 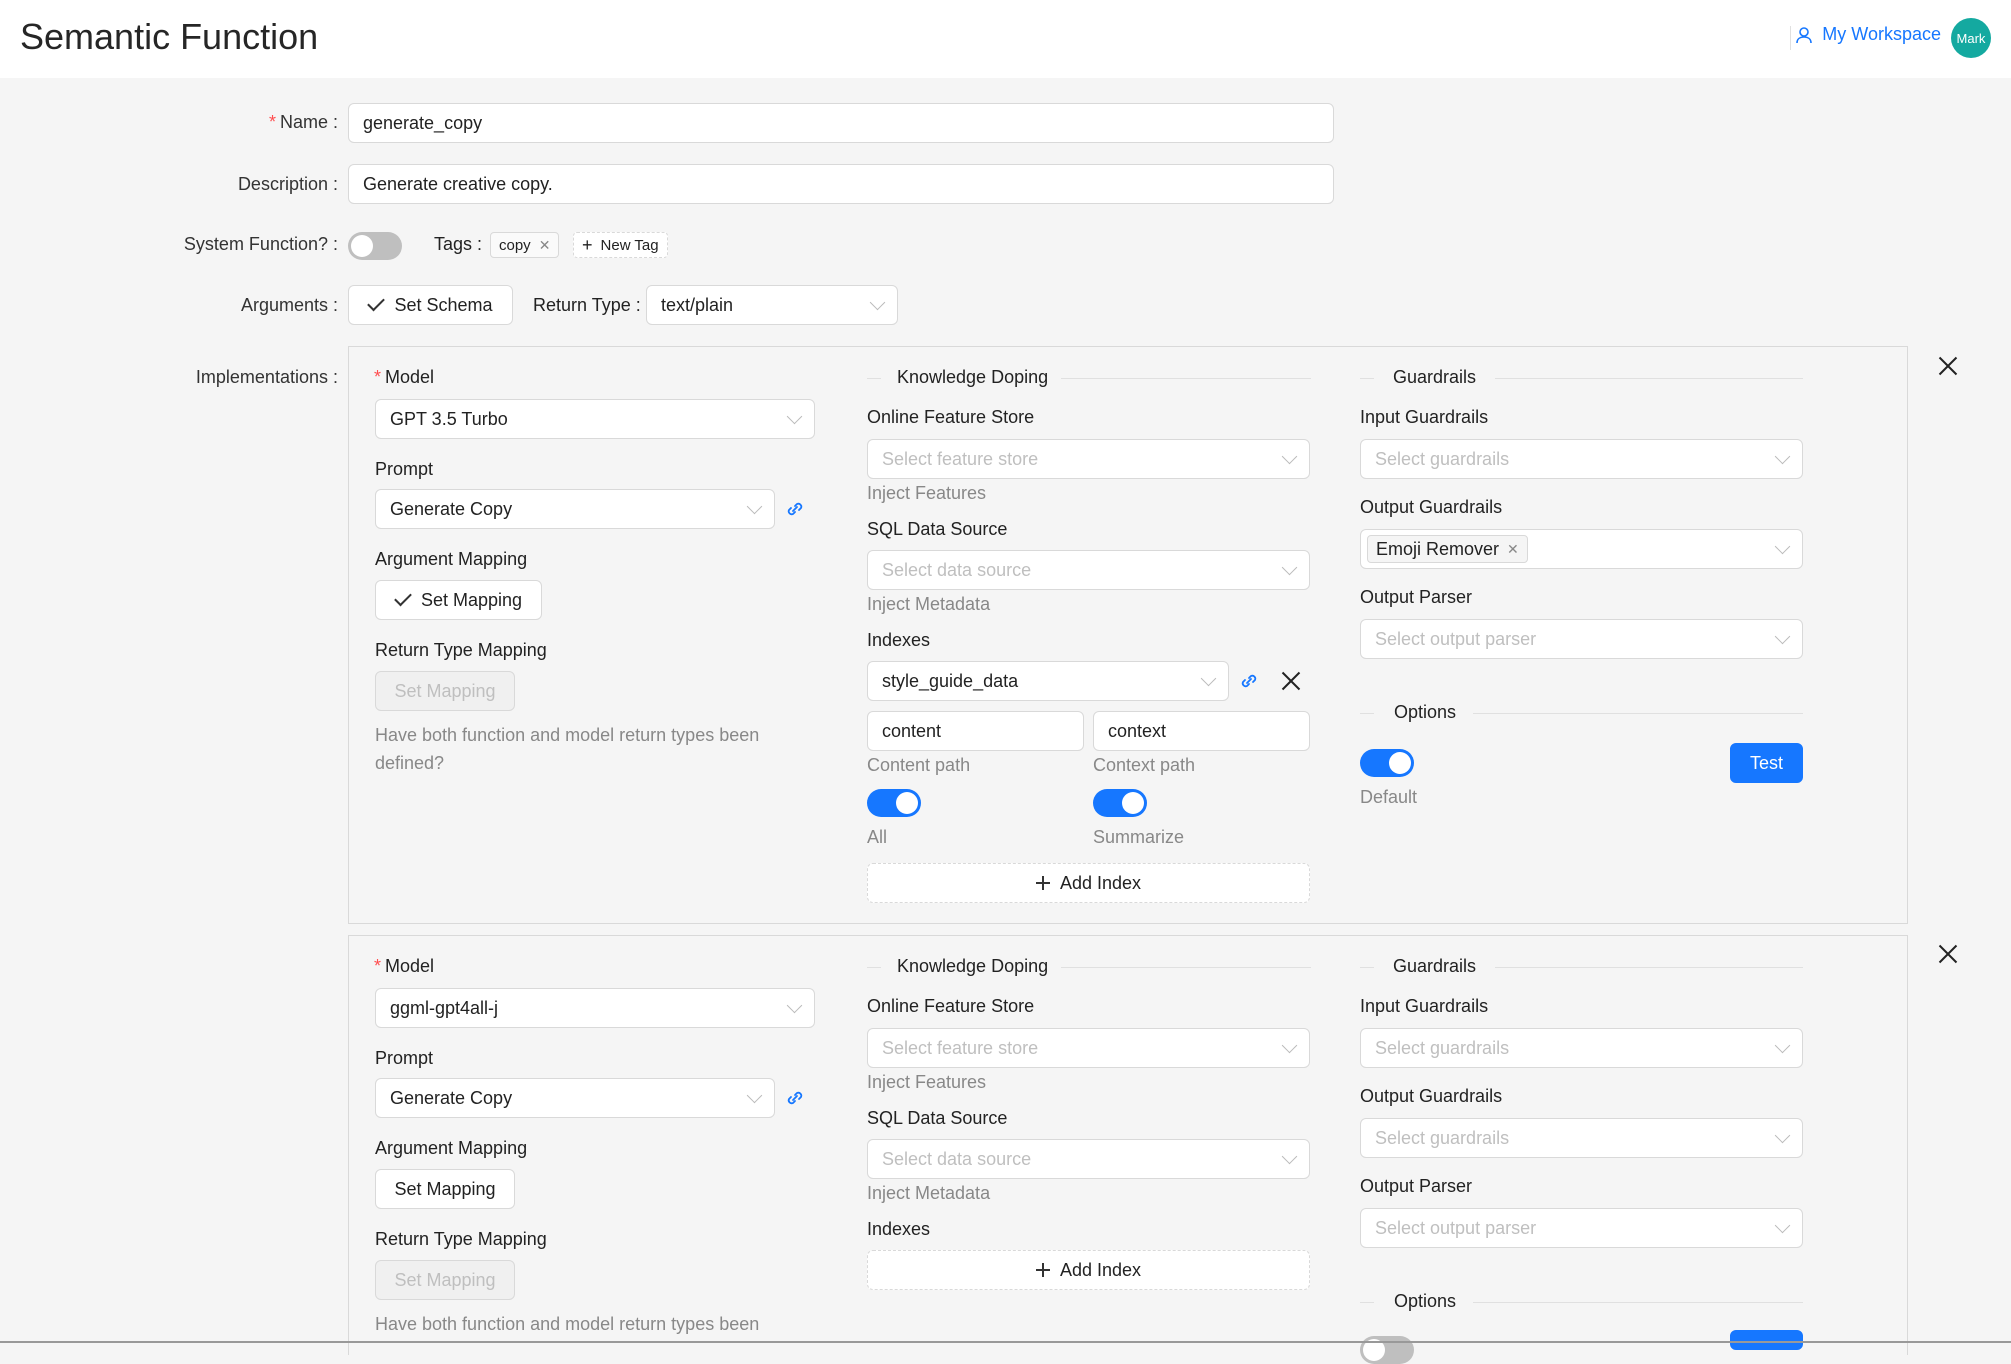 I want to click on prompt-value: Generate Copy, so click(x=451, y=1097).